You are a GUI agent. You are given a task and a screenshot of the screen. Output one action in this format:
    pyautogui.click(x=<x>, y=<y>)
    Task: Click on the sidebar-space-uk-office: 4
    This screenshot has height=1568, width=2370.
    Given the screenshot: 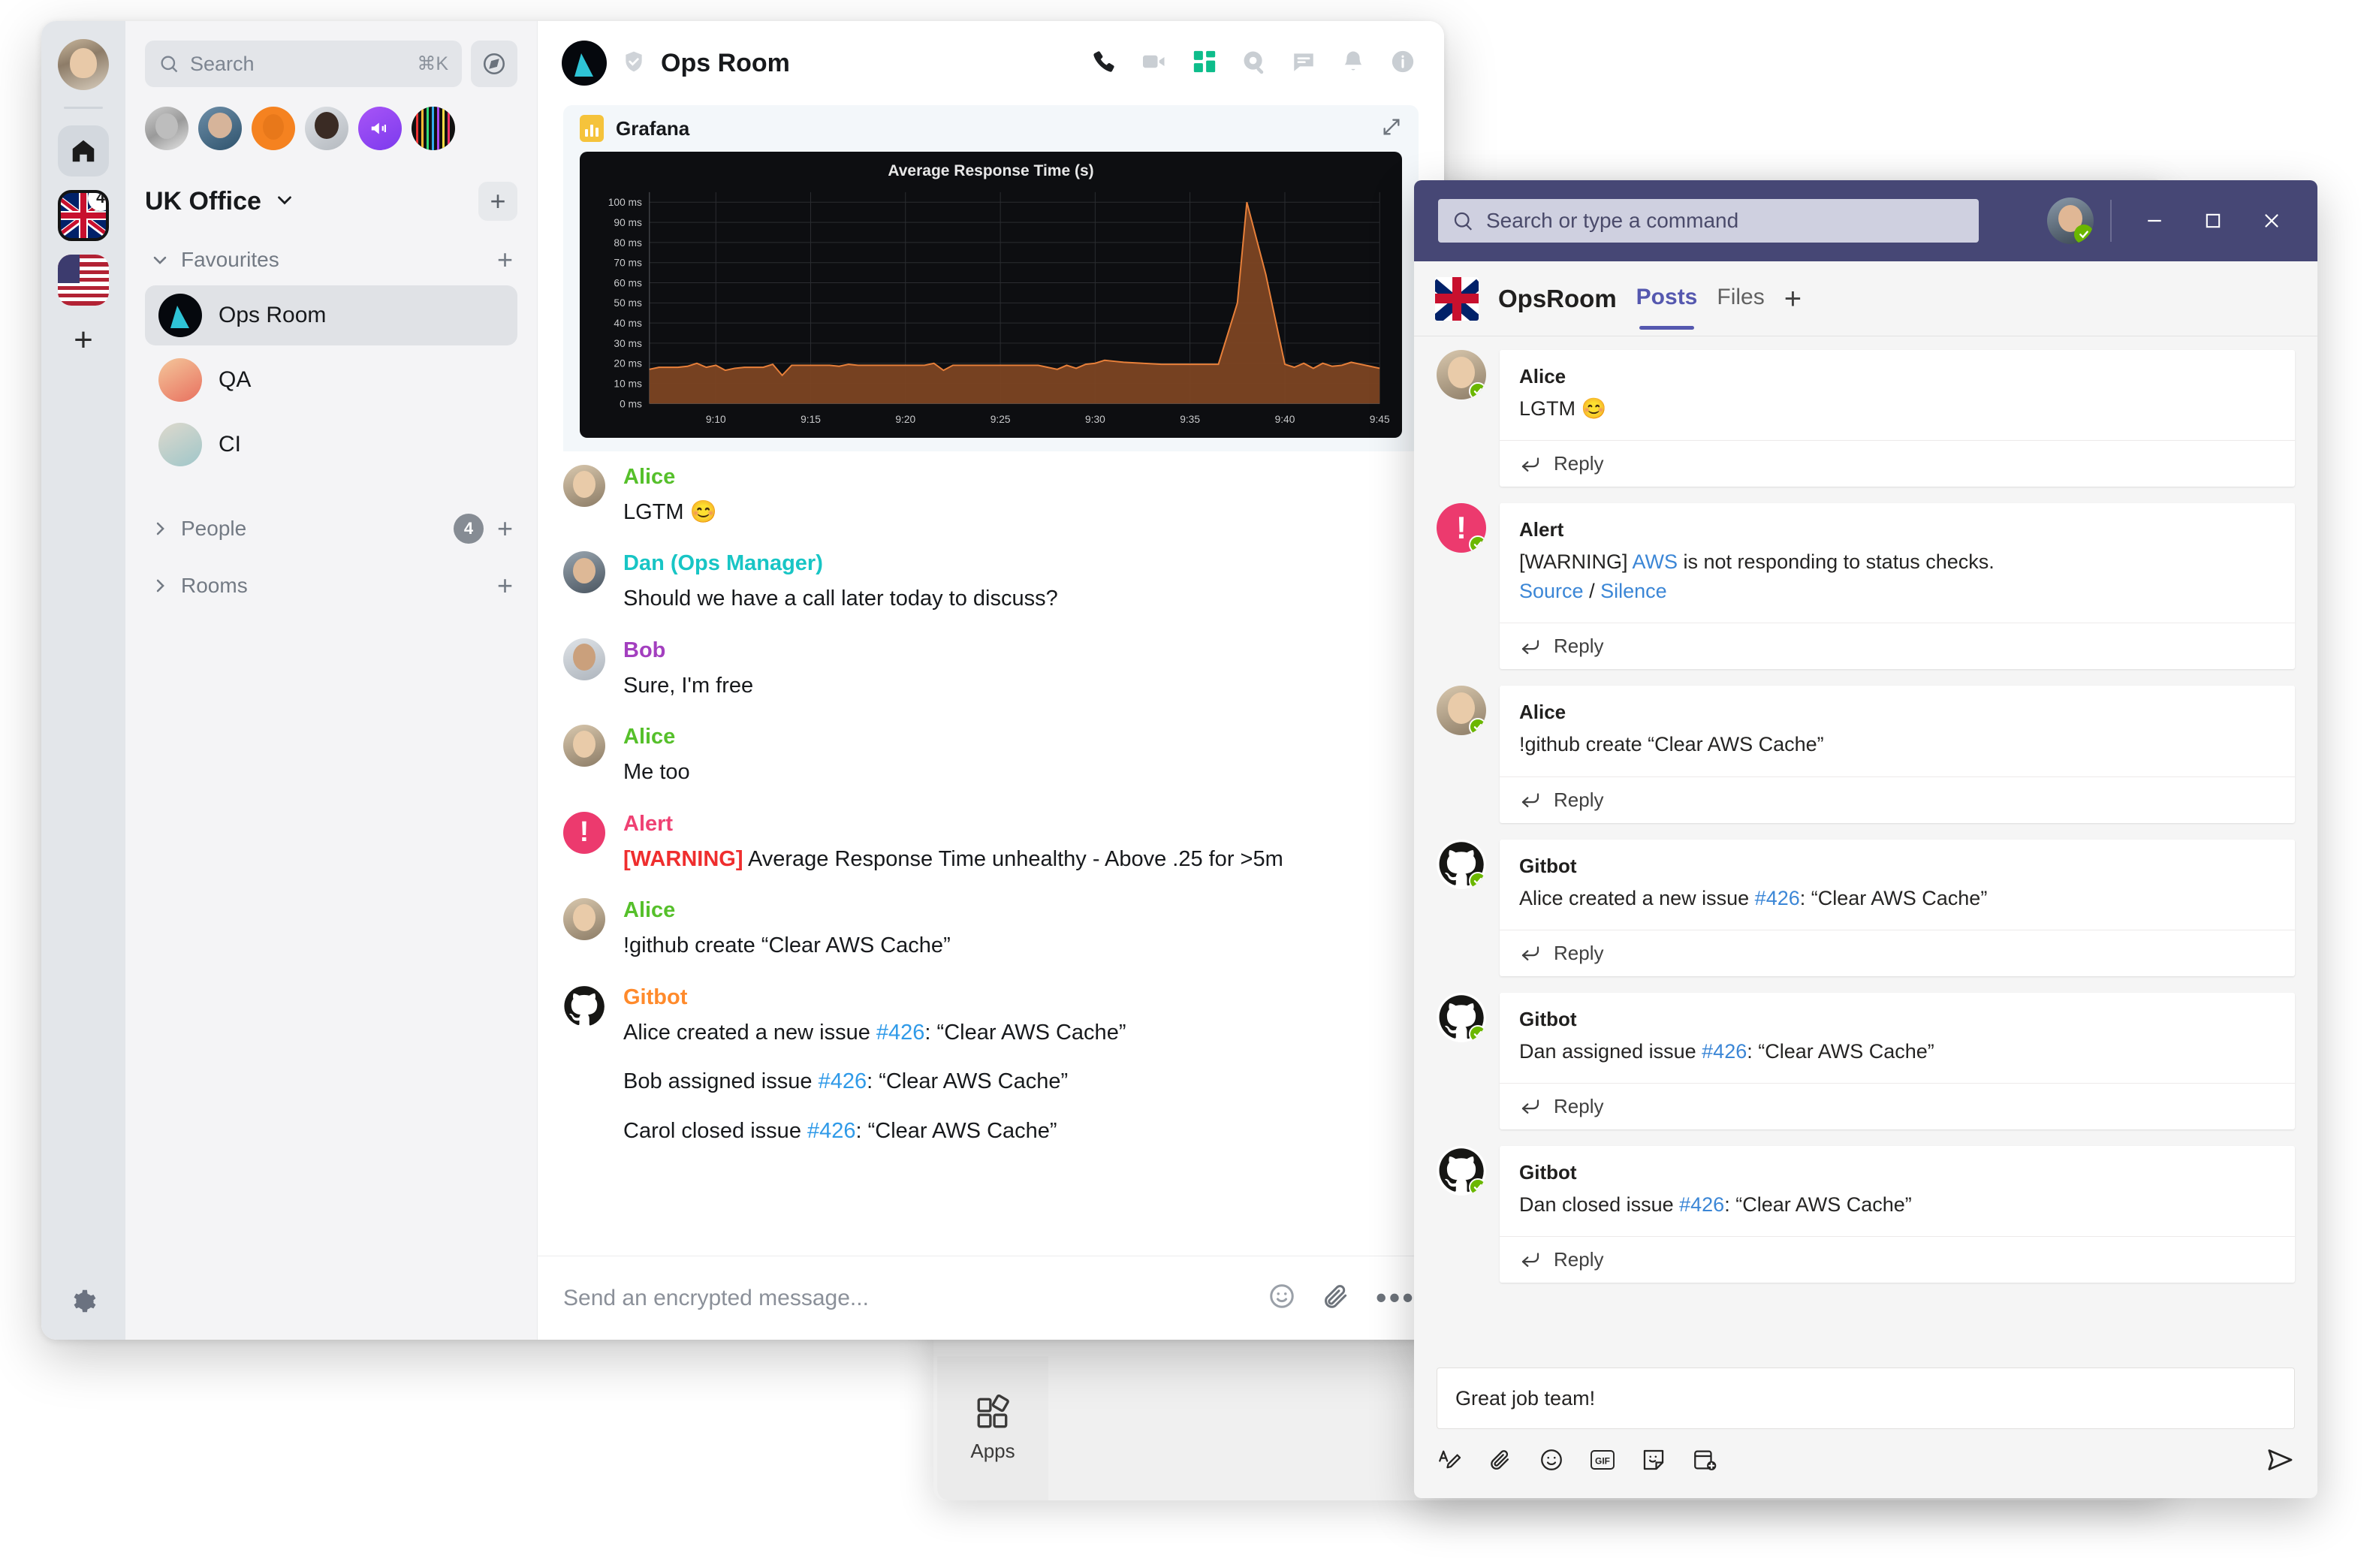 What is the action you would take?
    pyautogui.click(x=83, y=216)
    